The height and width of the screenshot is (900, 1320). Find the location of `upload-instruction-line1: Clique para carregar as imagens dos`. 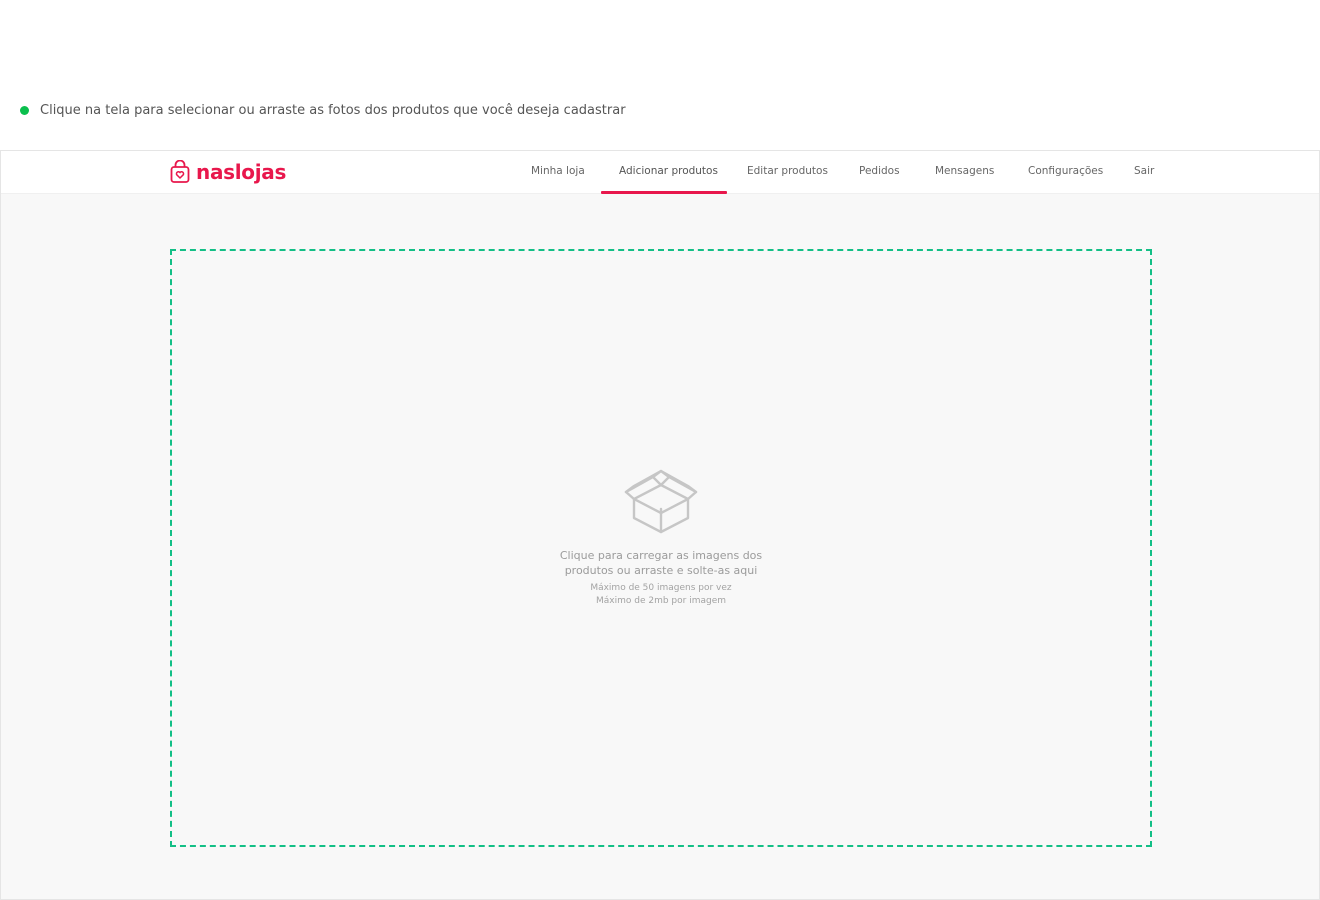

upload-instruction-line1: Clique para carregar as imagens dos is located at coordinates (661, 555).